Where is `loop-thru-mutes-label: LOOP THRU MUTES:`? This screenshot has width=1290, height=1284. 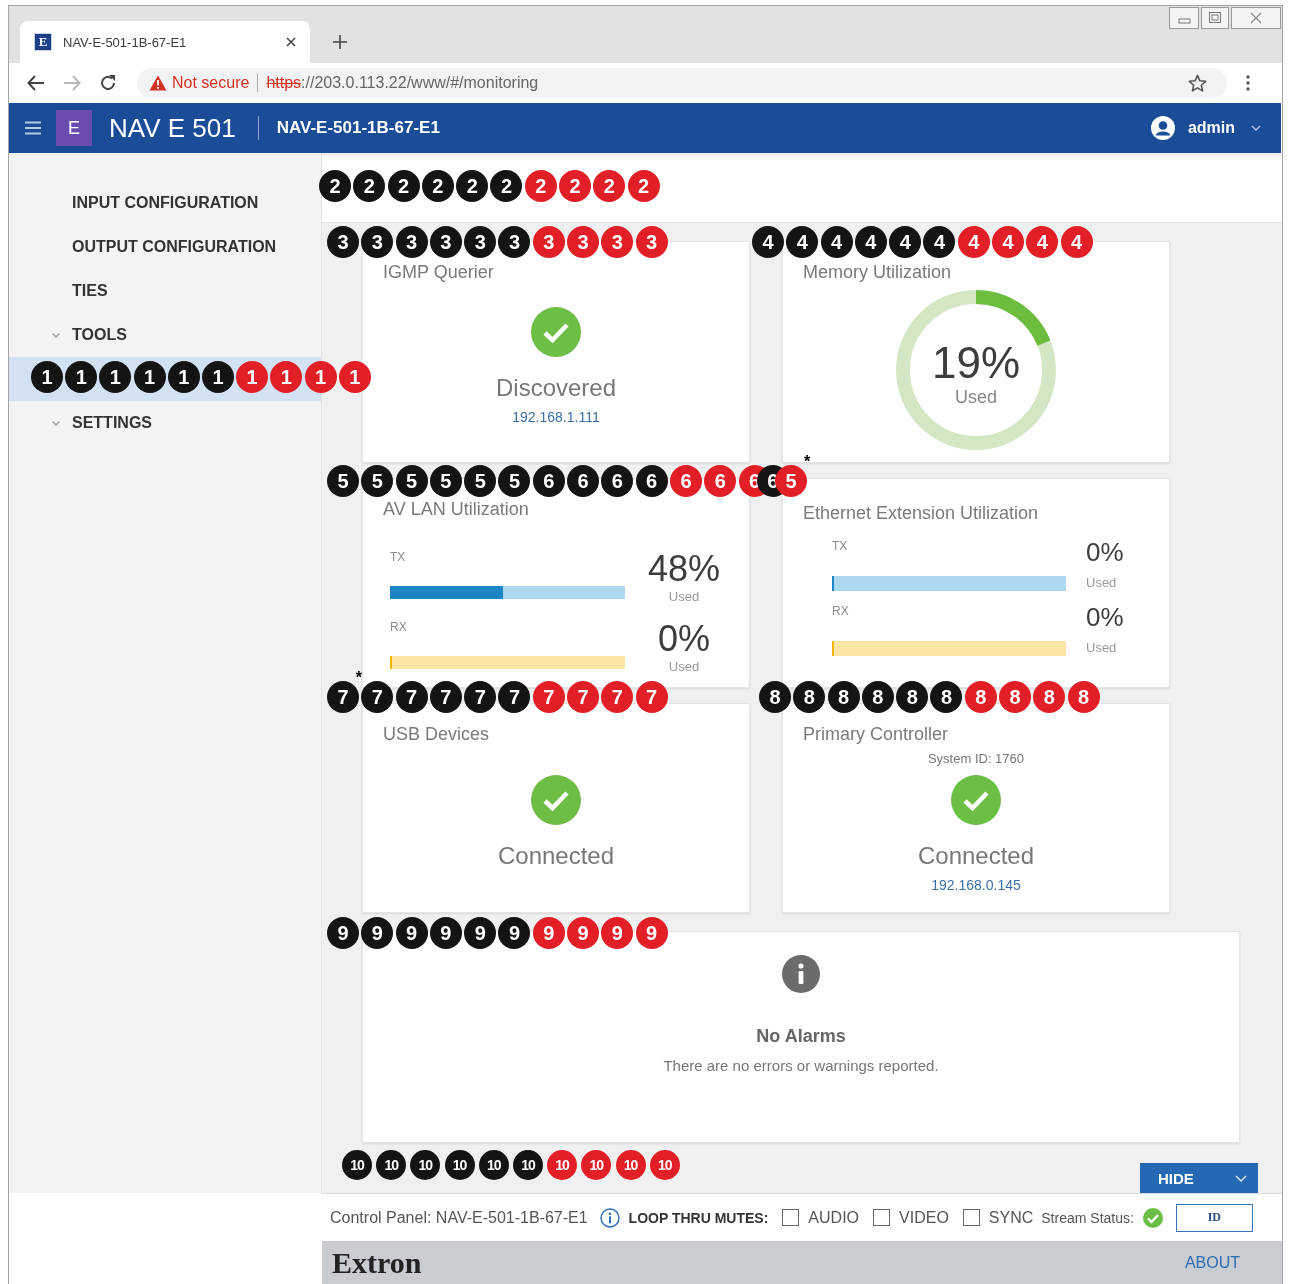
loop-thru-mutes-label: LOOP THRU MUTES: is located at coordinates (698, 1217).